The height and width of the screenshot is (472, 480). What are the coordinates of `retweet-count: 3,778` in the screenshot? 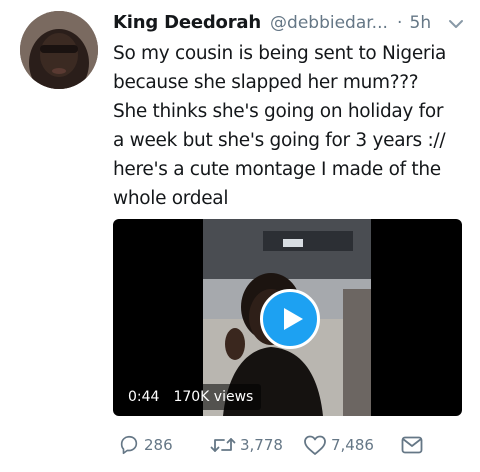 It's located at (261, 445).